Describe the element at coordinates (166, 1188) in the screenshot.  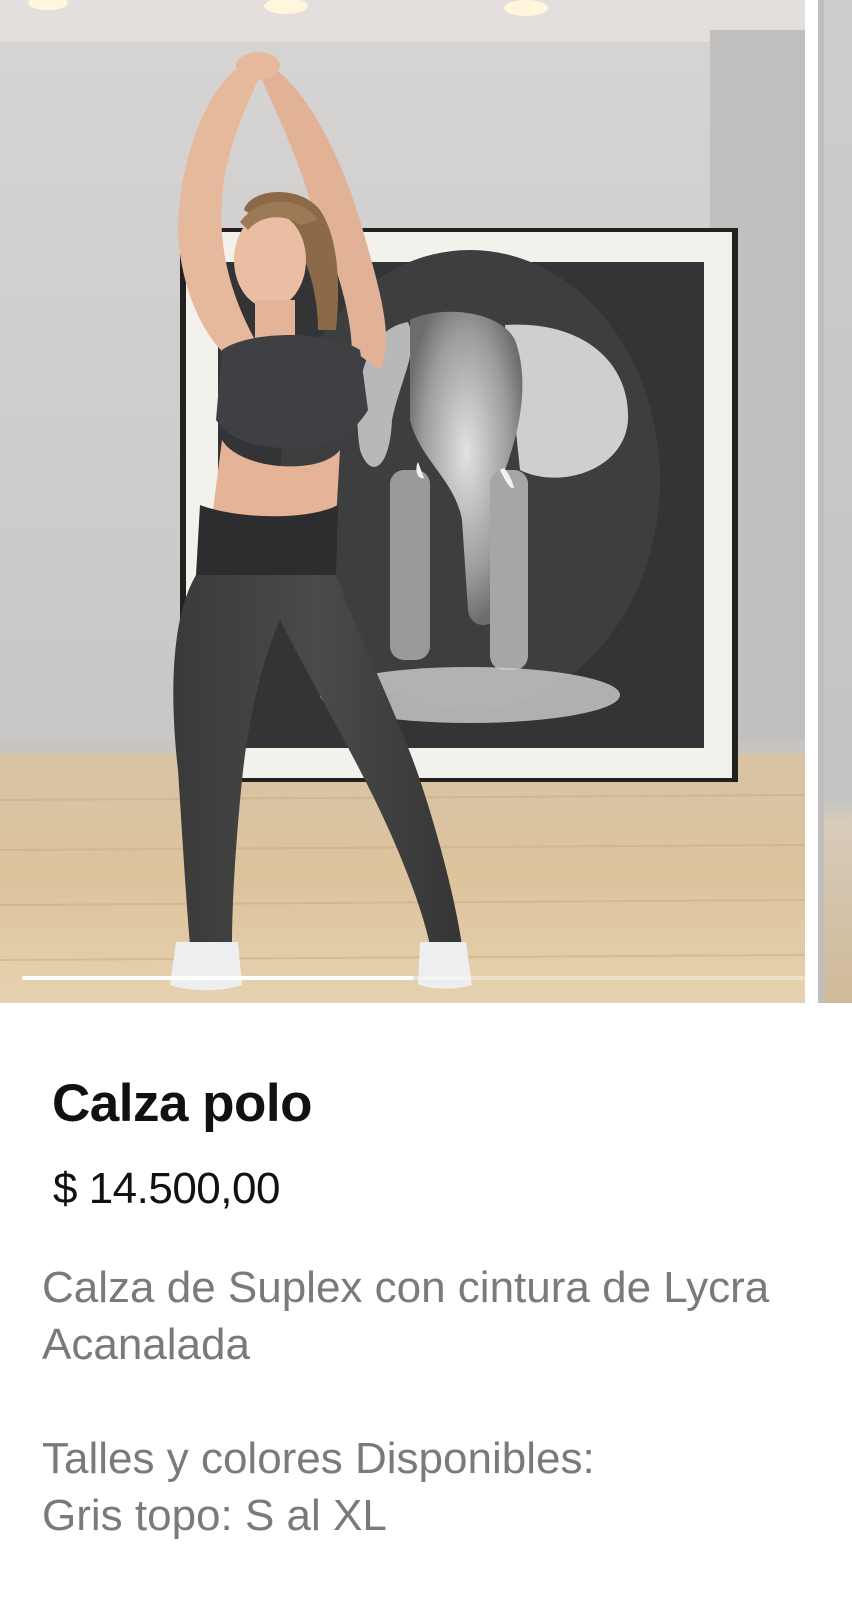
I see `product-price: $ 14.500,00` at that location.